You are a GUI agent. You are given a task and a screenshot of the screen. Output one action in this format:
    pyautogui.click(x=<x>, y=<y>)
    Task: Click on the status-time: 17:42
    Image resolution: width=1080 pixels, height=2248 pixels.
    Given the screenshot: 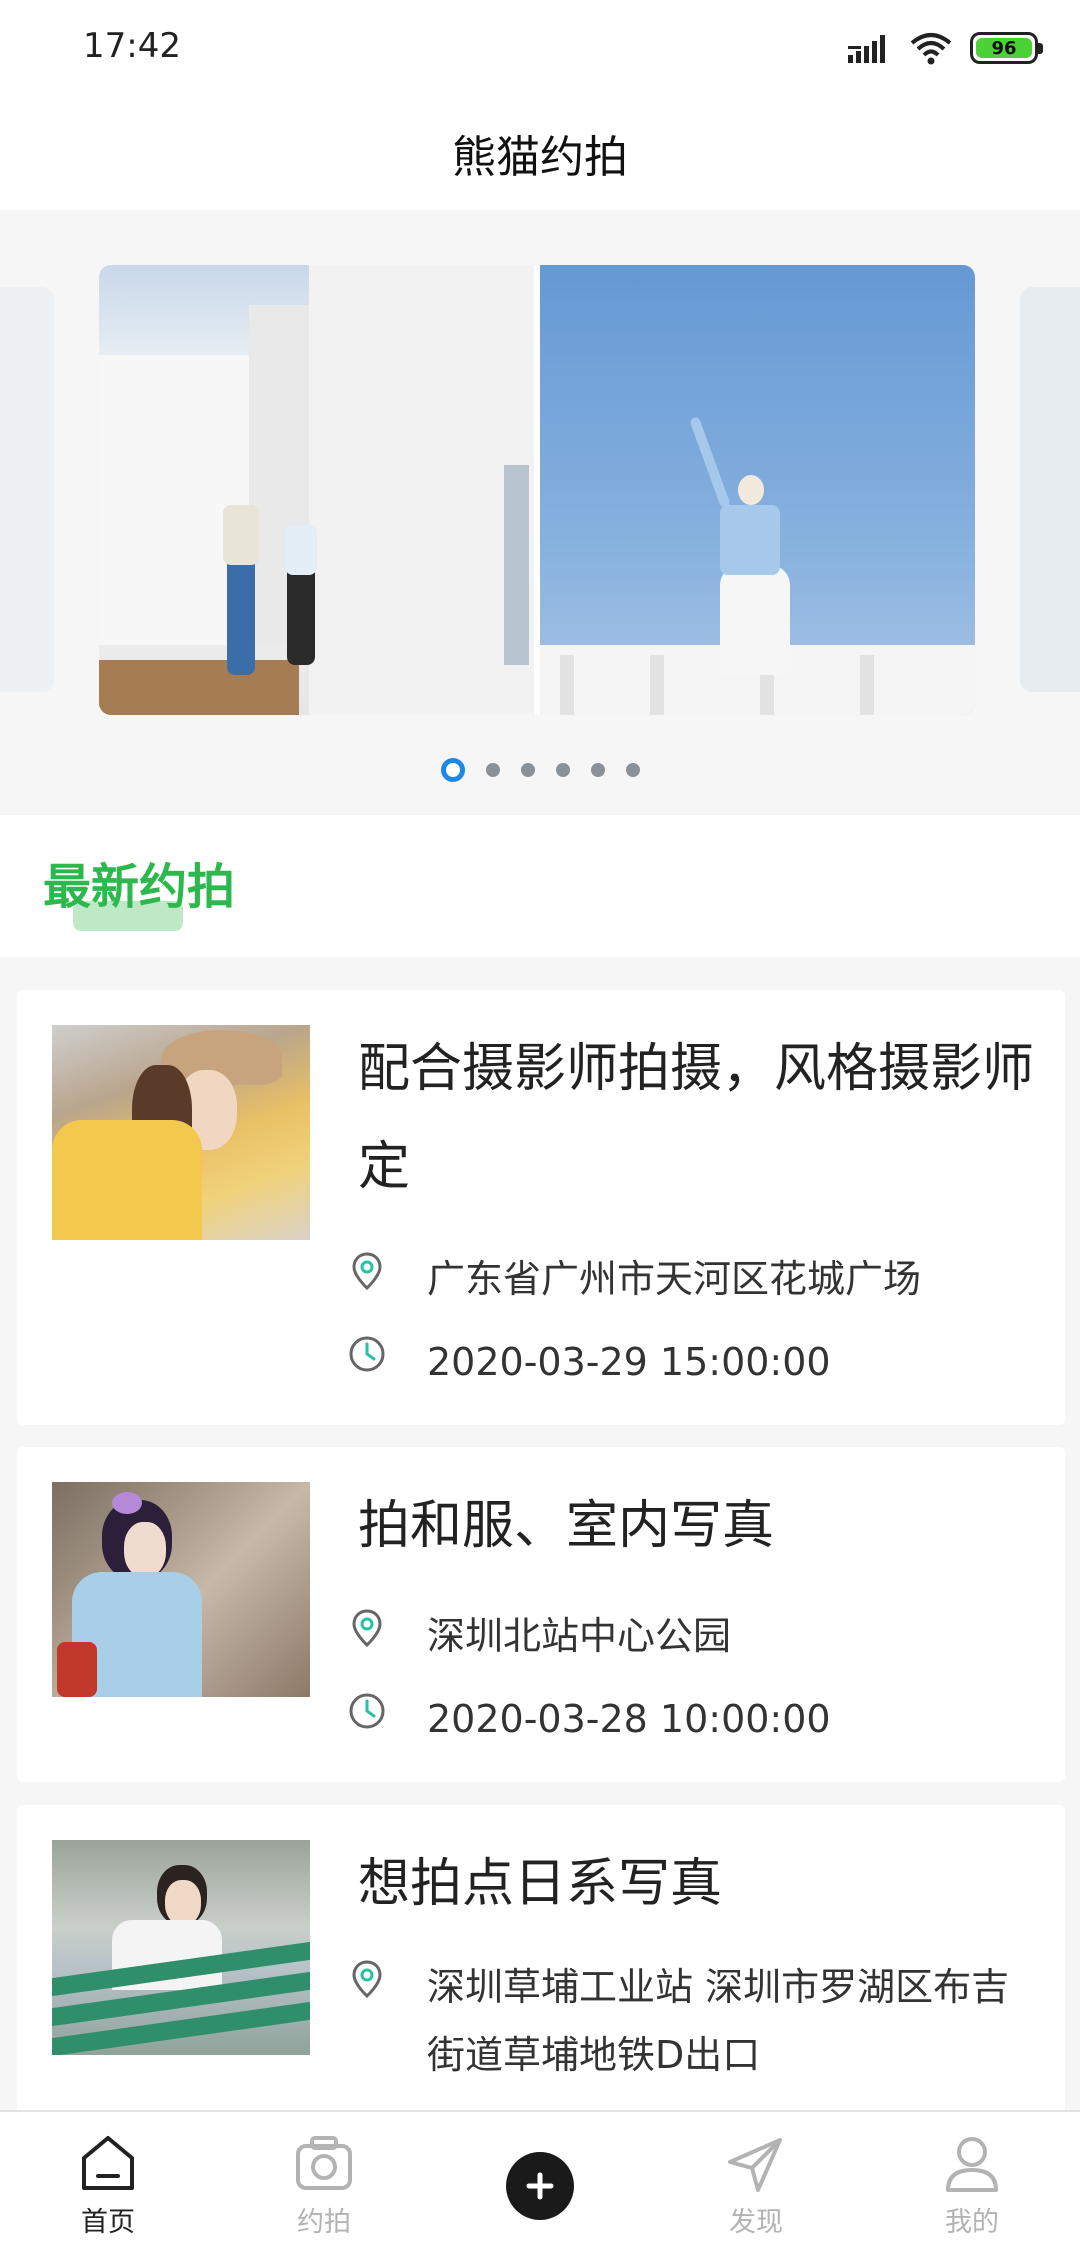 What is the action you would take?
    pyautogui.click(x=132, y=46)
    